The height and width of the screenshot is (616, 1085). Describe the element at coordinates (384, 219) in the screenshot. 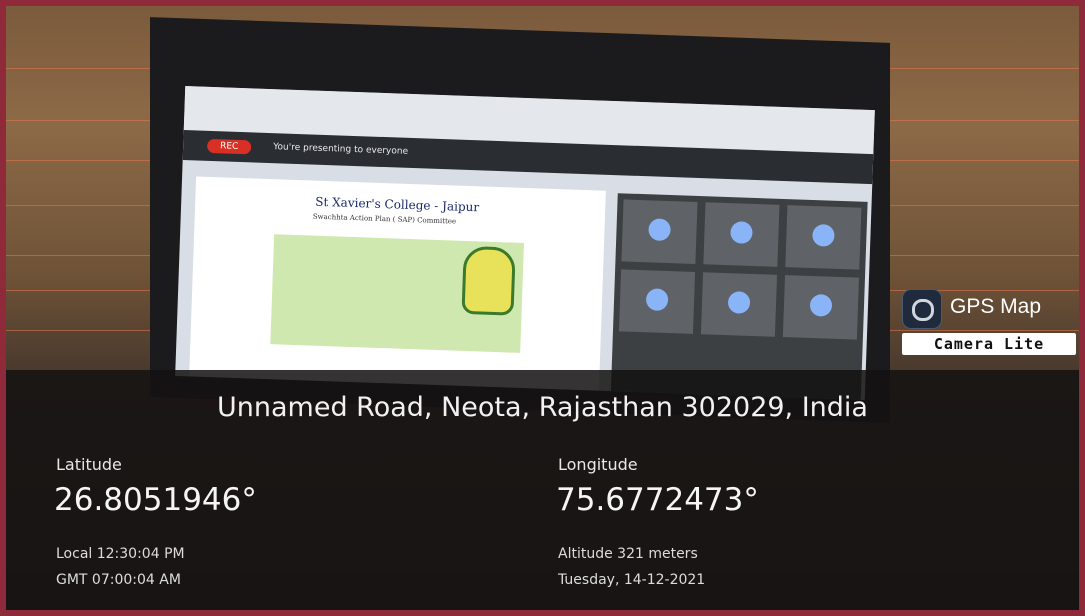

I see `slide-subtitle: Swachhta Action Plan ( SAP) Committee` at that location.